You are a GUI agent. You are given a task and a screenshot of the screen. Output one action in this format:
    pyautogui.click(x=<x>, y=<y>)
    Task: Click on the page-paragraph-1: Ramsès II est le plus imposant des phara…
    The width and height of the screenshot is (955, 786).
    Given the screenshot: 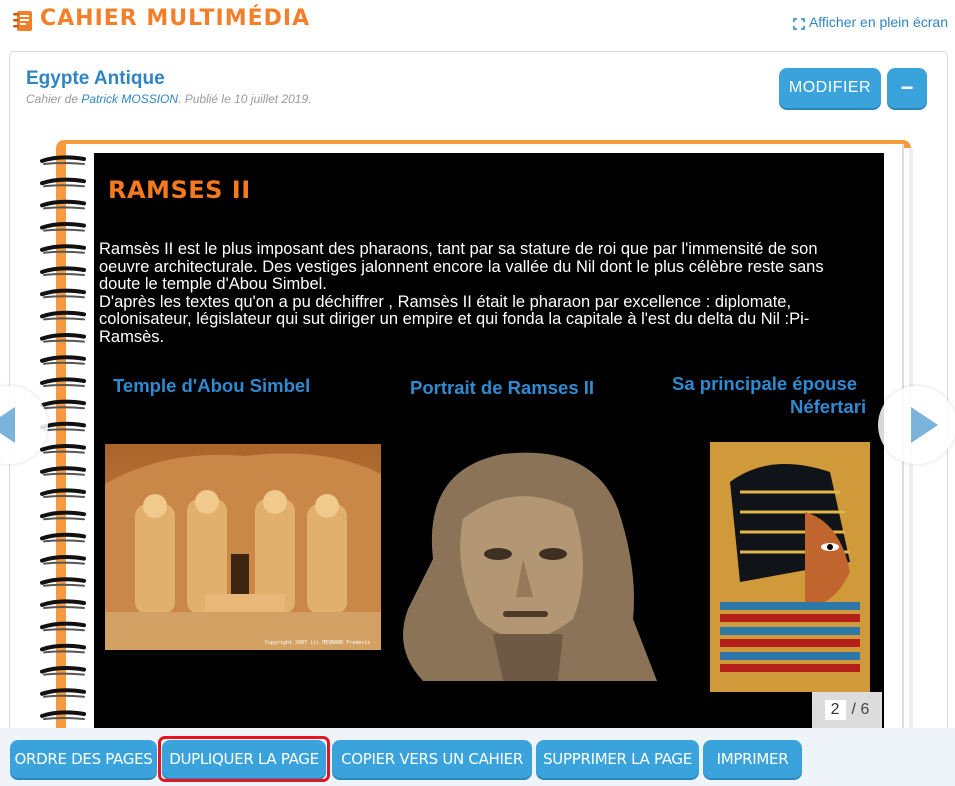 What is the action you would take?
    pyautogui.click(x=461, y=266)
    